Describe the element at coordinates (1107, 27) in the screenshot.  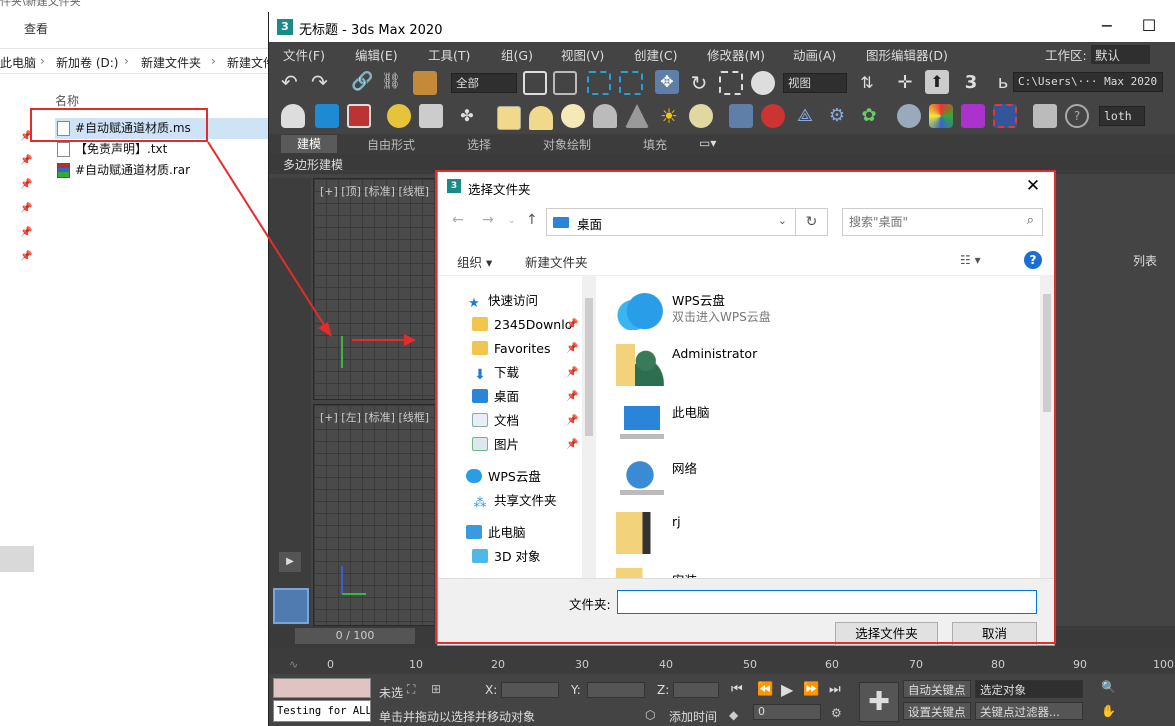
I see `minimize-button: −` at that location.